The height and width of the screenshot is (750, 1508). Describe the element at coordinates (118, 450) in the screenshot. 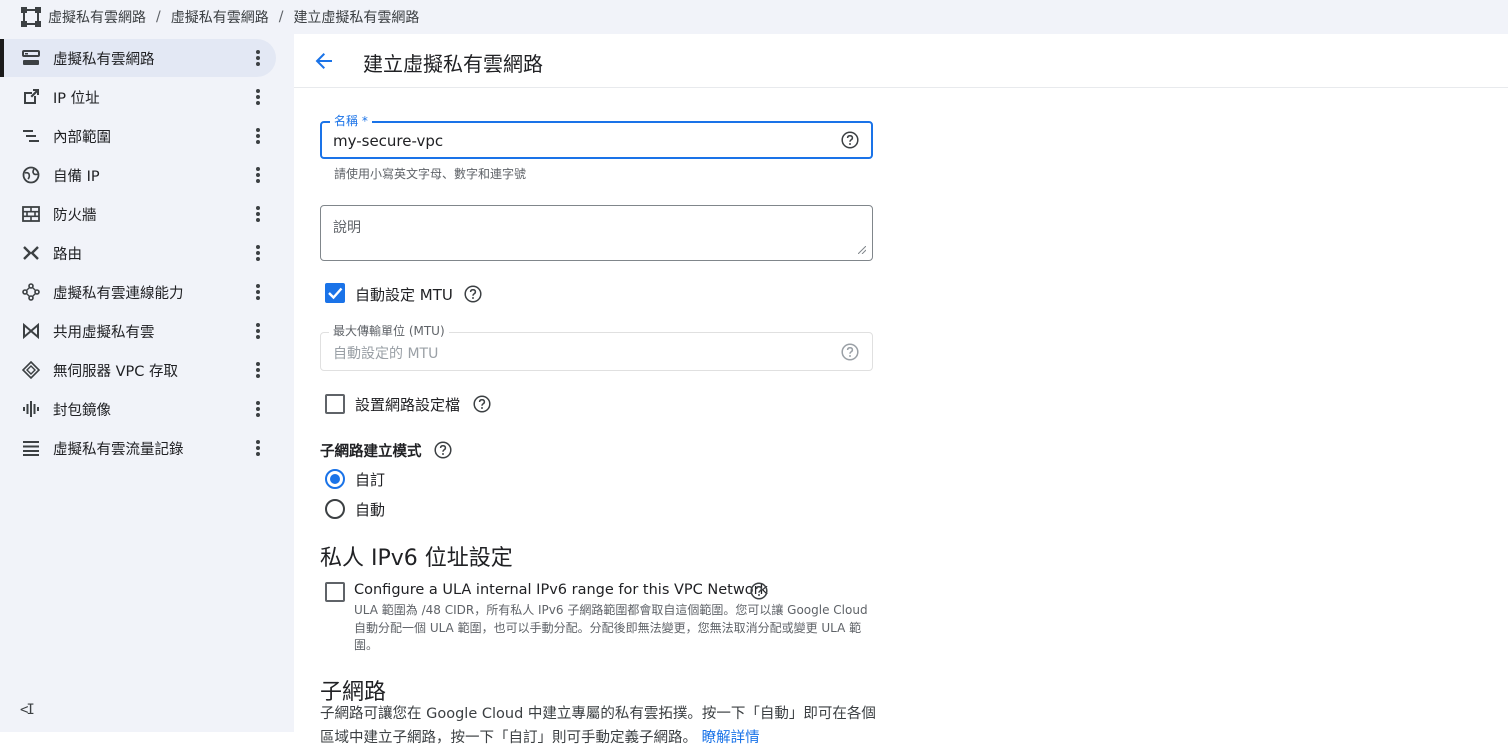

I see `sidebar-item-label: 虛擬私有雲流量記錄` at that location.